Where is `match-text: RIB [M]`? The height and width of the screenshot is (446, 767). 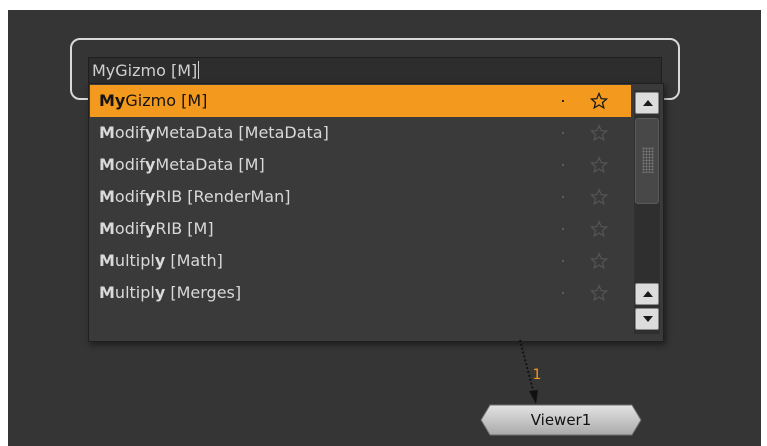
match-text: RIB [M] is located at coordinates (184, 228).